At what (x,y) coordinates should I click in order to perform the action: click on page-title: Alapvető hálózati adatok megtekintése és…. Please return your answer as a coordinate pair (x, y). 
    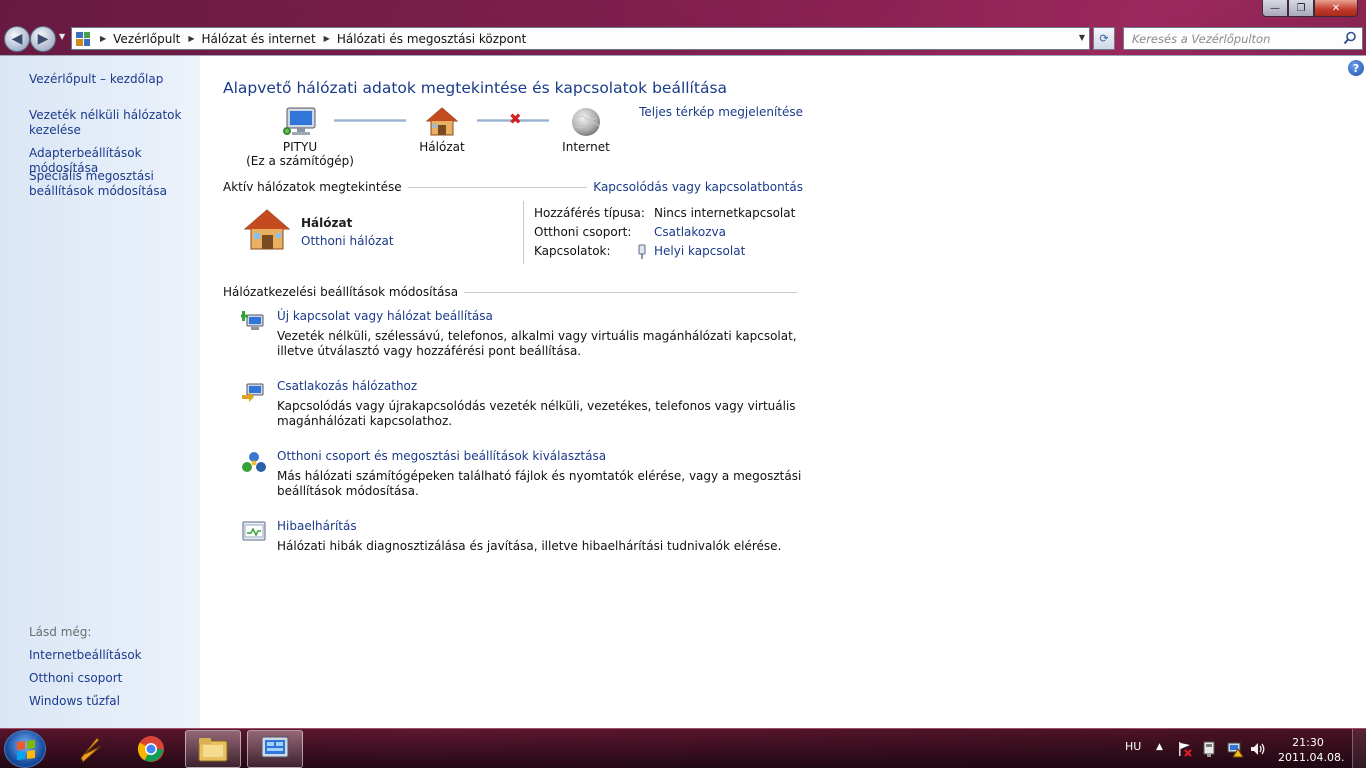
    Looking at the image, I should click on (475, 88).